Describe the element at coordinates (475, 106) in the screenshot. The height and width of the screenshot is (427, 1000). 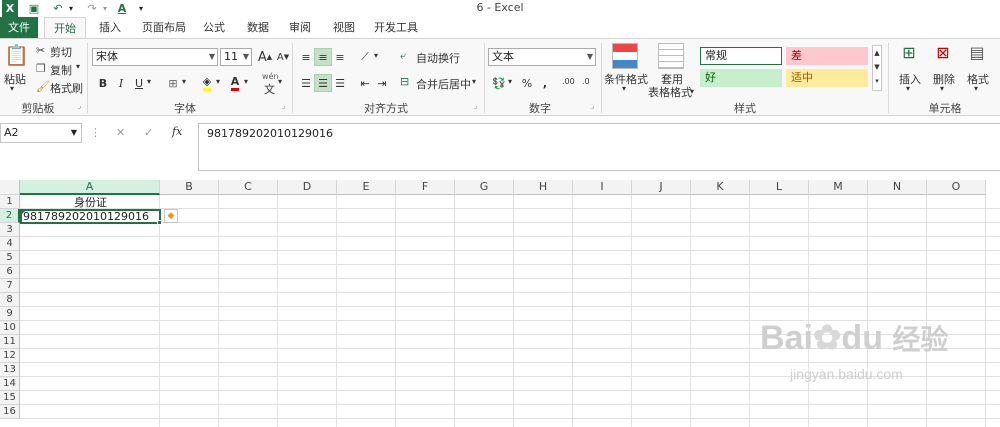
I see `alignment-launcher-icon: ⌟` at that location.